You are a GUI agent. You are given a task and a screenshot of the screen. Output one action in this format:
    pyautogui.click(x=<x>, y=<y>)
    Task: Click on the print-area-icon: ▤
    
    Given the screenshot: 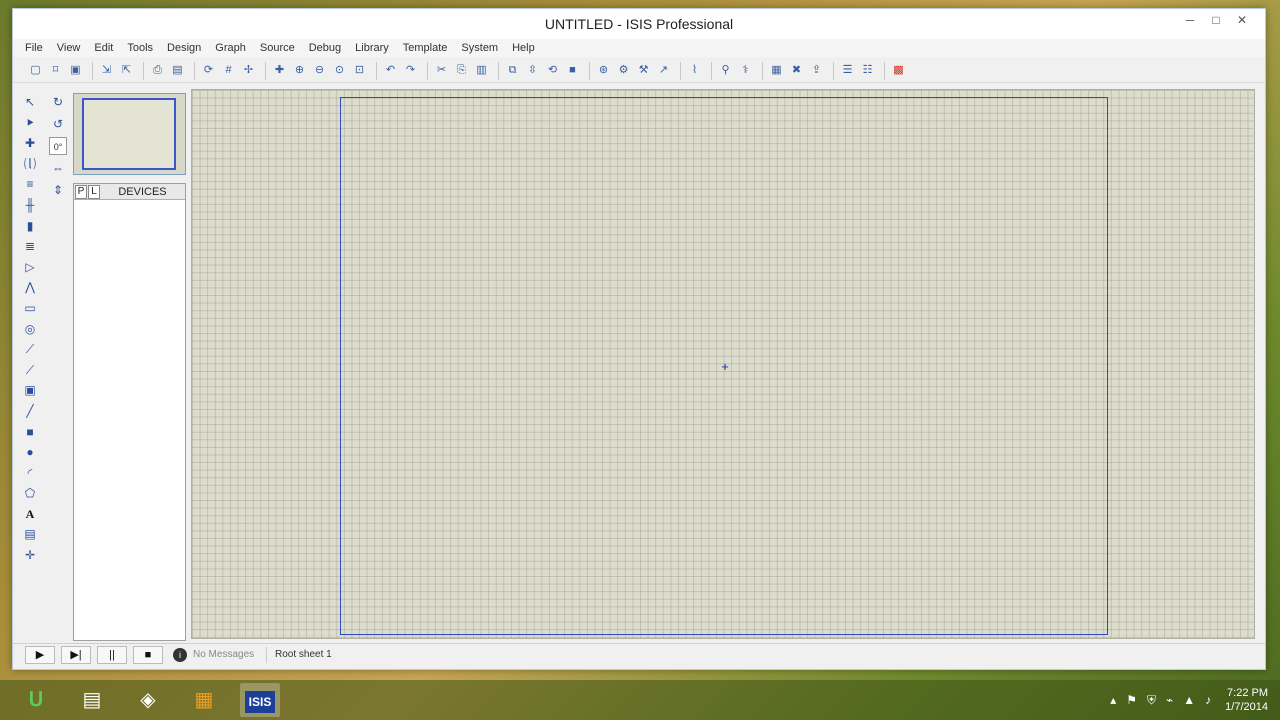 What is the action you would take?
    pyautogui.click(x=177, y=70)
    